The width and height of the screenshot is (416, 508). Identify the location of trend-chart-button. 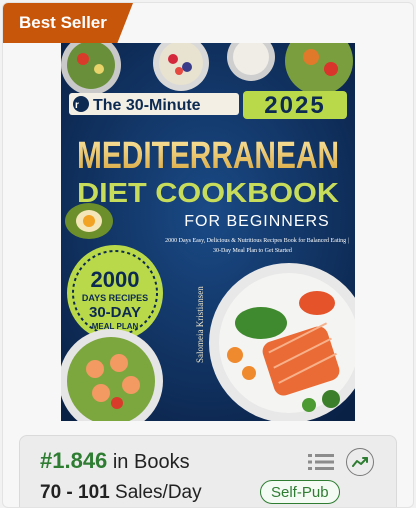
(360, 462).